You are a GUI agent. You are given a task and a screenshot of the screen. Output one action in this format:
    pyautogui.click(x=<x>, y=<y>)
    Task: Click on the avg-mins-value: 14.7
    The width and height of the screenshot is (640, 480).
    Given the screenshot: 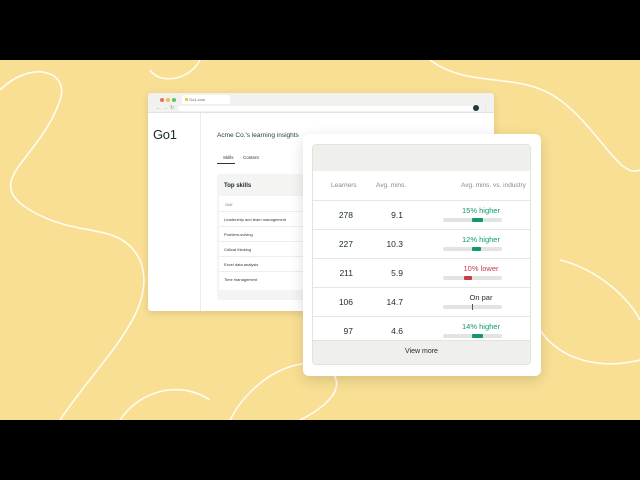 What is the action you would take?
    pyautogui.click(x=394, y=302)
    